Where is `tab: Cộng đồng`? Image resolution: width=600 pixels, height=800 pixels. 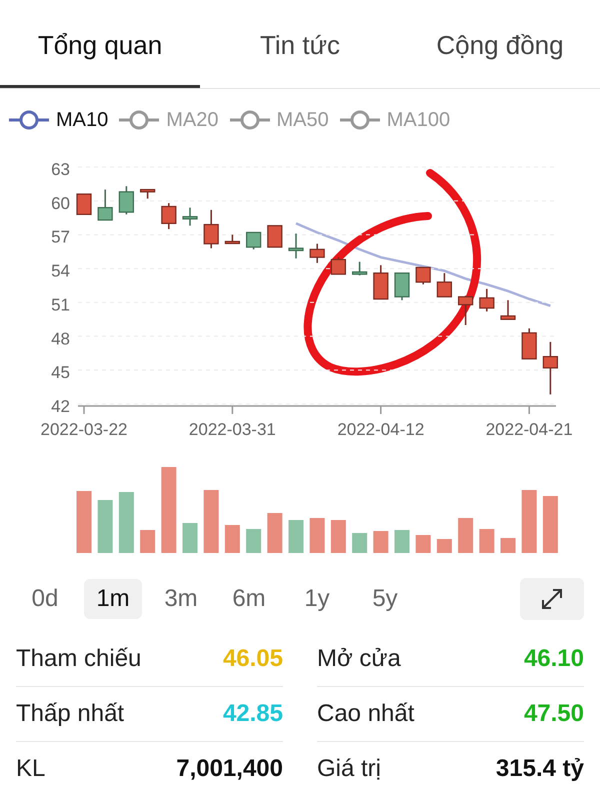 tab: Cộng đồng is located at coordinates (500, 44).